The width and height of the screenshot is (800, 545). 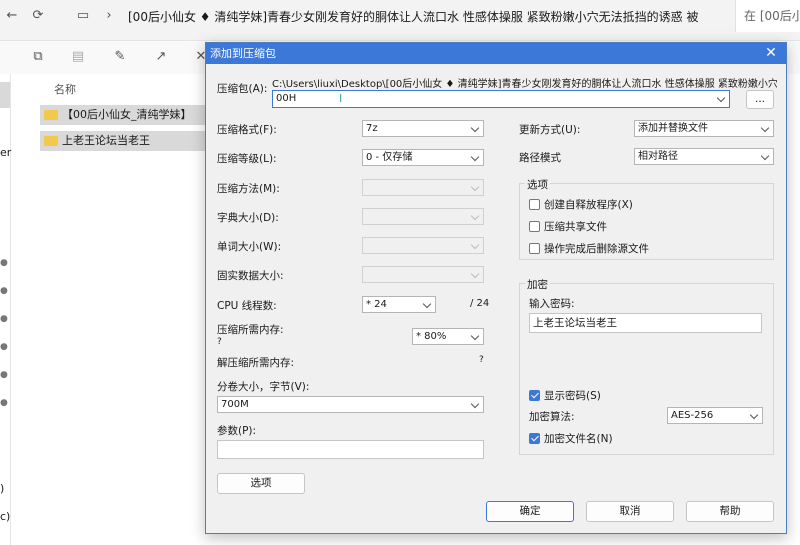 What do you see at coordinates (109, 16) in the screenshot?
I see `expand-icon: ›` at bounding box center [109, 16].